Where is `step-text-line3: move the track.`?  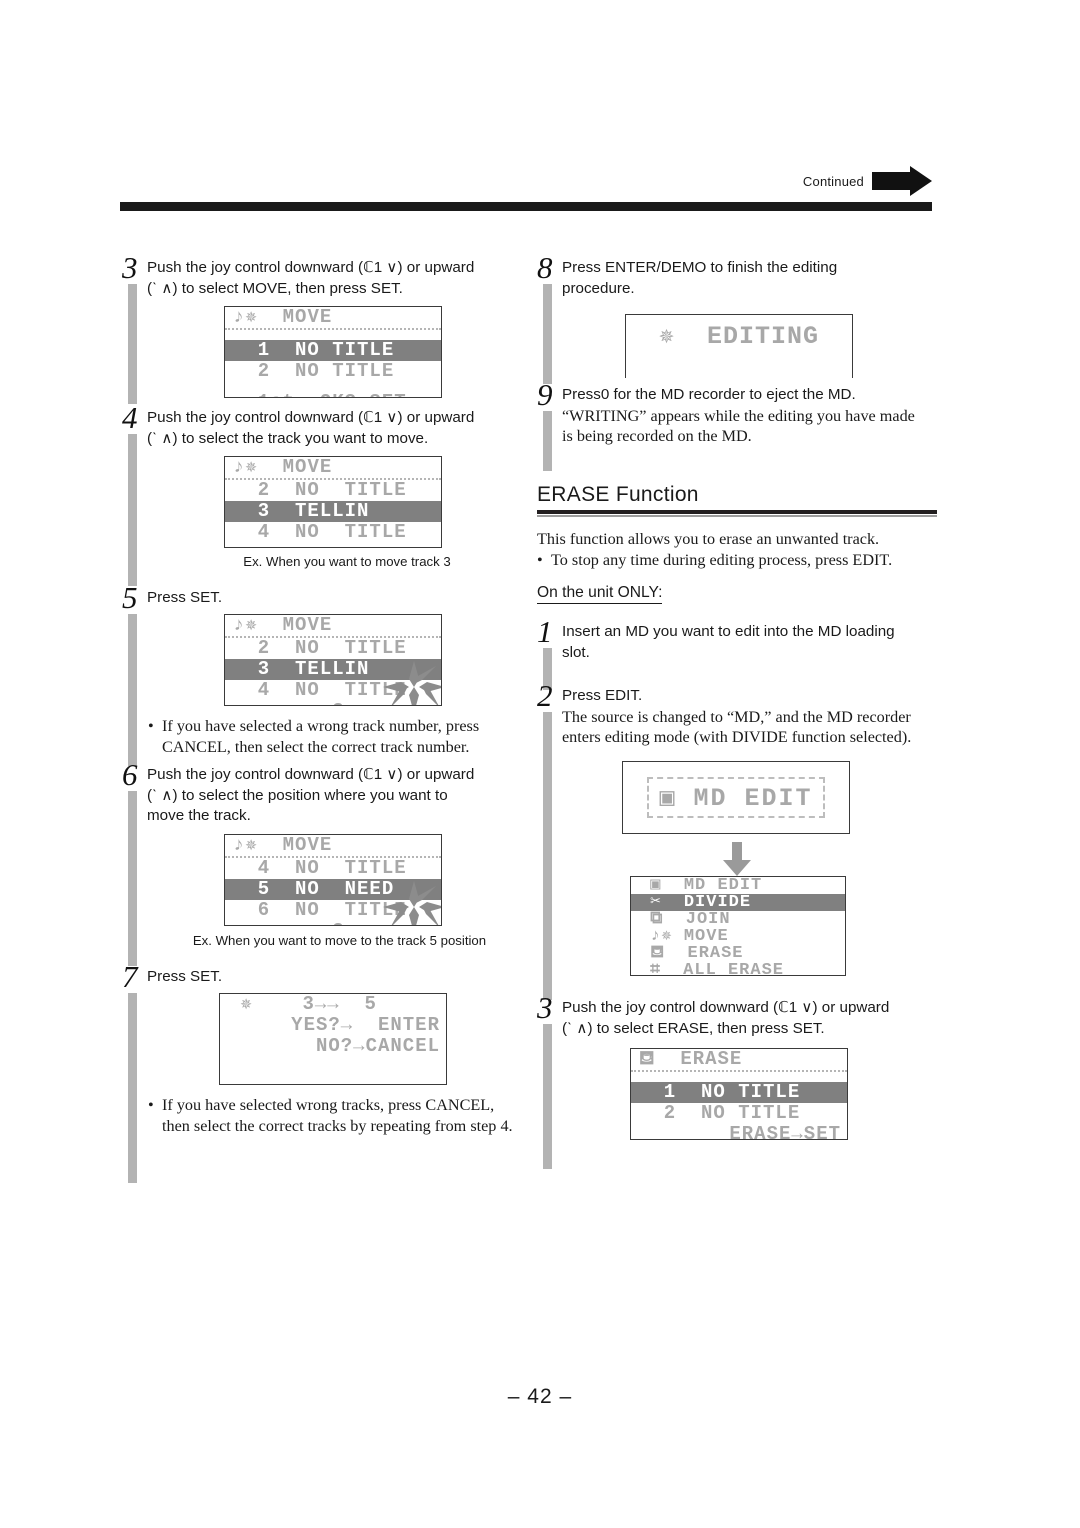
step-text-line3: move the track. is located at coordinates (199, 815).